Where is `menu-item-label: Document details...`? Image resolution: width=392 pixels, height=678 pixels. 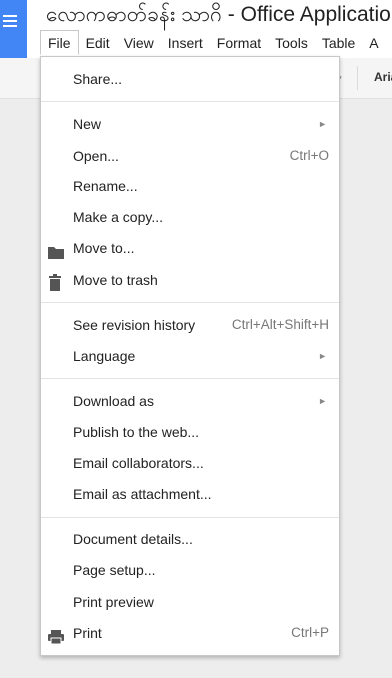 menu-item-label: Document details... is located at coordinates (133, 539).